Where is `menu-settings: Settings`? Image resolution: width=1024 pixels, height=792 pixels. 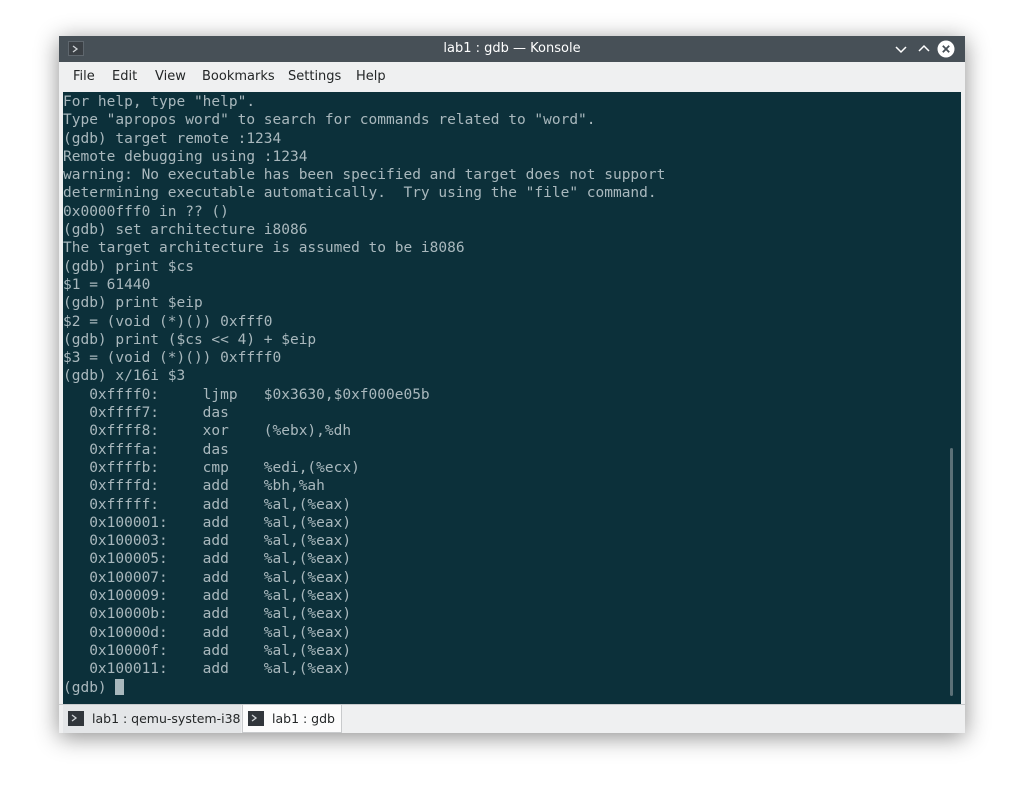
menu-settings: Settings is located at coordinates (314, 77).